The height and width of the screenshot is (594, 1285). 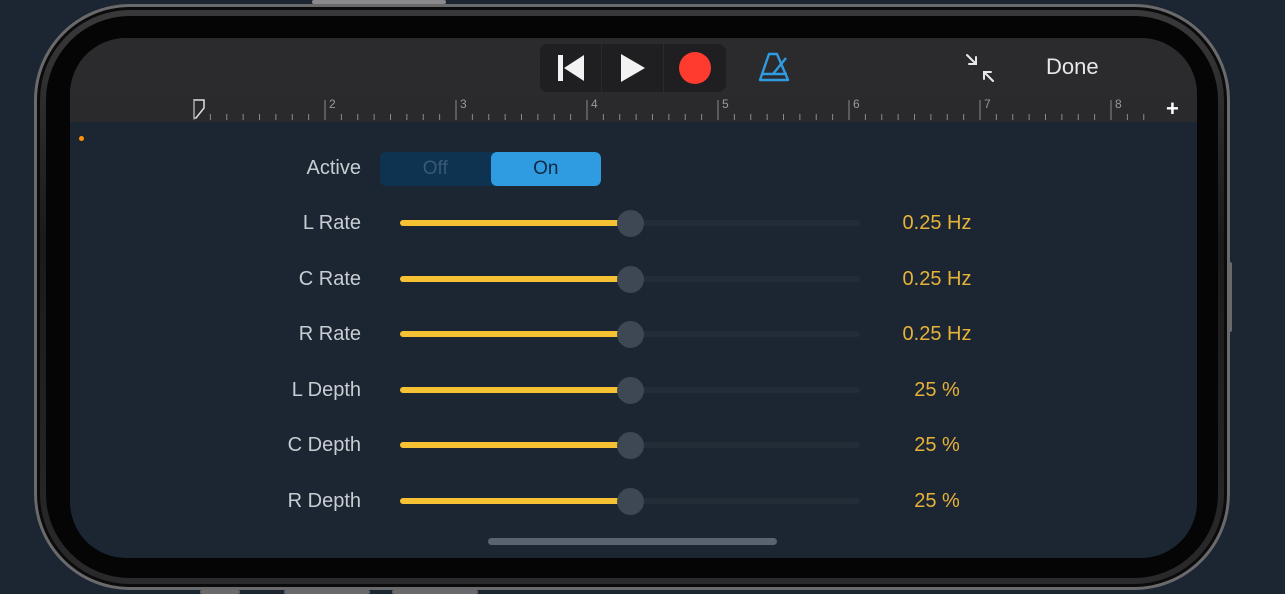 What do you see at coordinates (725, 104) in the screenshot?
I see `ruler-bar-number: 5` at bounding box center [725, 104].